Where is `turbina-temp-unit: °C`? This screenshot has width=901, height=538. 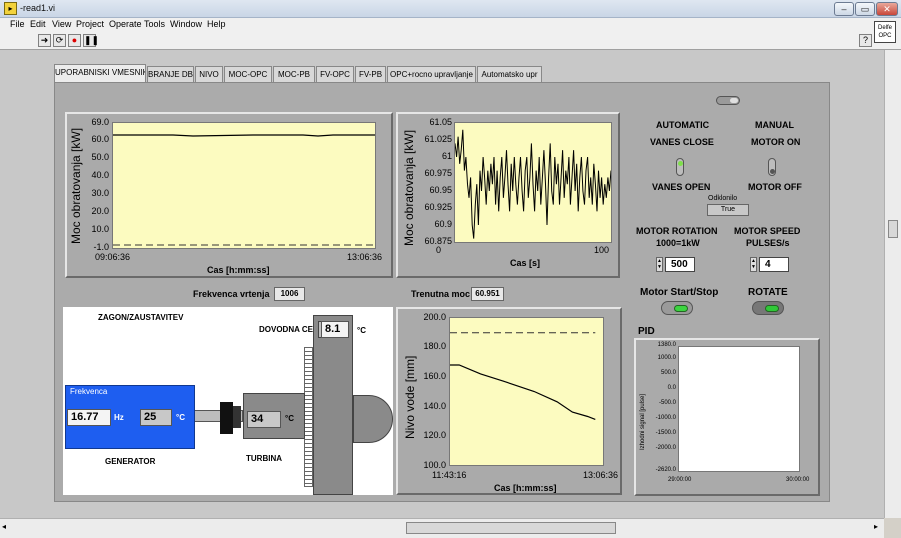
turbina-temp-unit: °C is located at coordinates (289, 418).